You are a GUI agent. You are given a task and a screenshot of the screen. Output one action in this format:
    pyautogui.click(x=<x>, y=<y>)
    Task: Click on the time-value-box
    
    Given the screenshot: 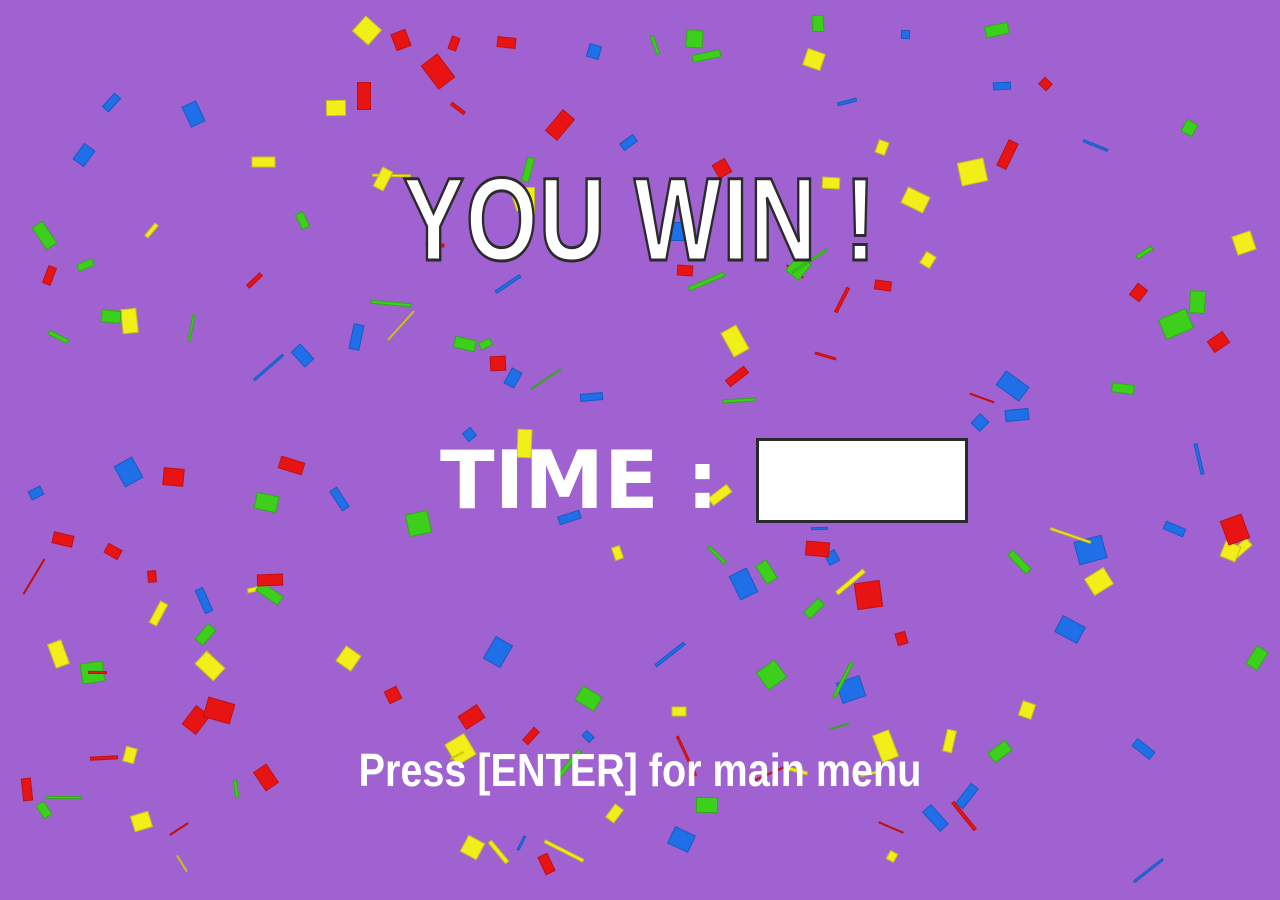 What is the action you would take?
    pyautogui.click(x=862, y=480)
    